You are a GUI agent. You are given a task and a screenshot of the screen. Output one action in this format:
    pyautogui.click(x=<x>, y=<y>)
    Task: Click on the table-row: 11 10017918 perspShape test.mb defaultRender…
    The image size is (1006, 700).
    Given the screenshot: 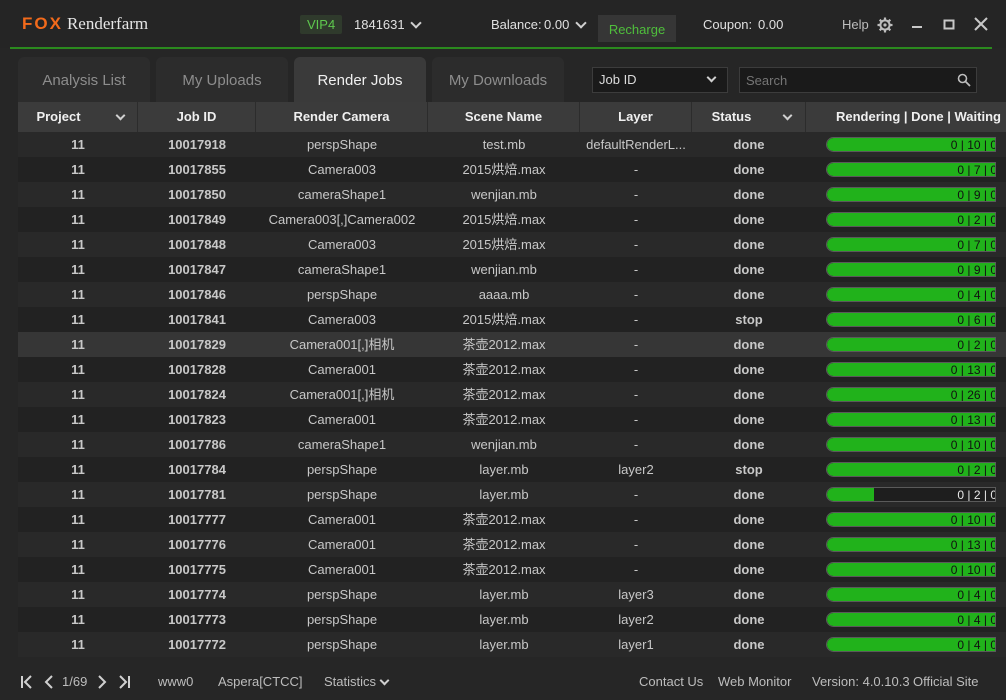 What is the action you would take?
    pyautogui.click(x=512, y=144)
    